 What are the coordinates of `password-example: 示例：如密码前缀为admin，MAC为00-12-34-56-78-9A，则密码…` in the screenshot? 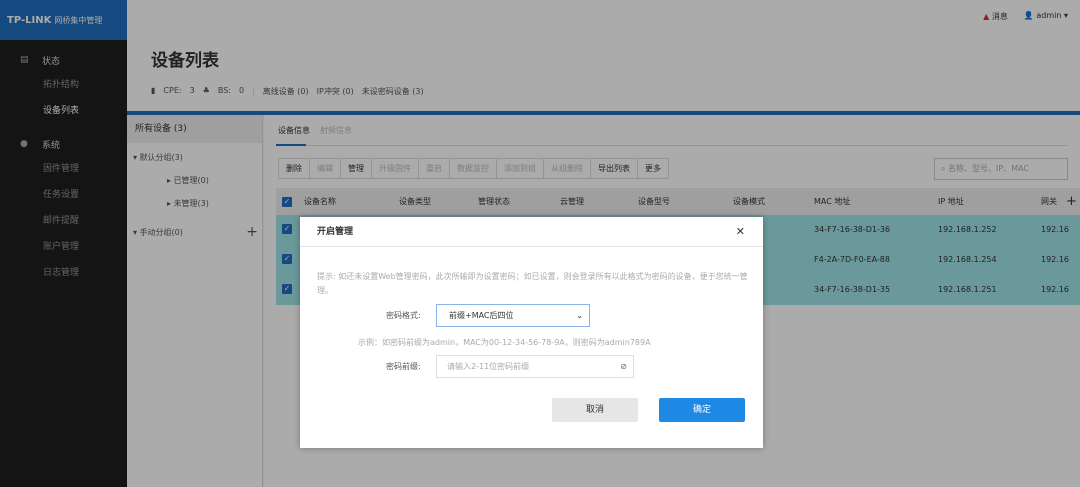 It's located at (504, 342).